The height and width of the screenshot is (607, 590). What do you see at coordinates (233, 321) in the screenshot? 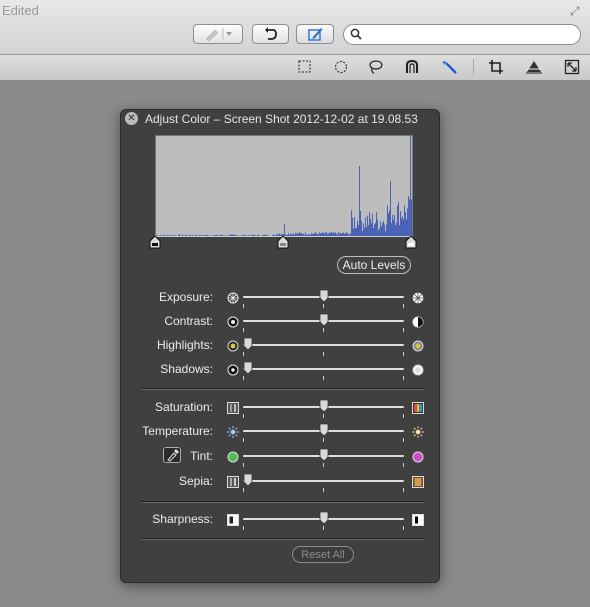
I see `contrast-low-icon` at bounding box center [233, 321].